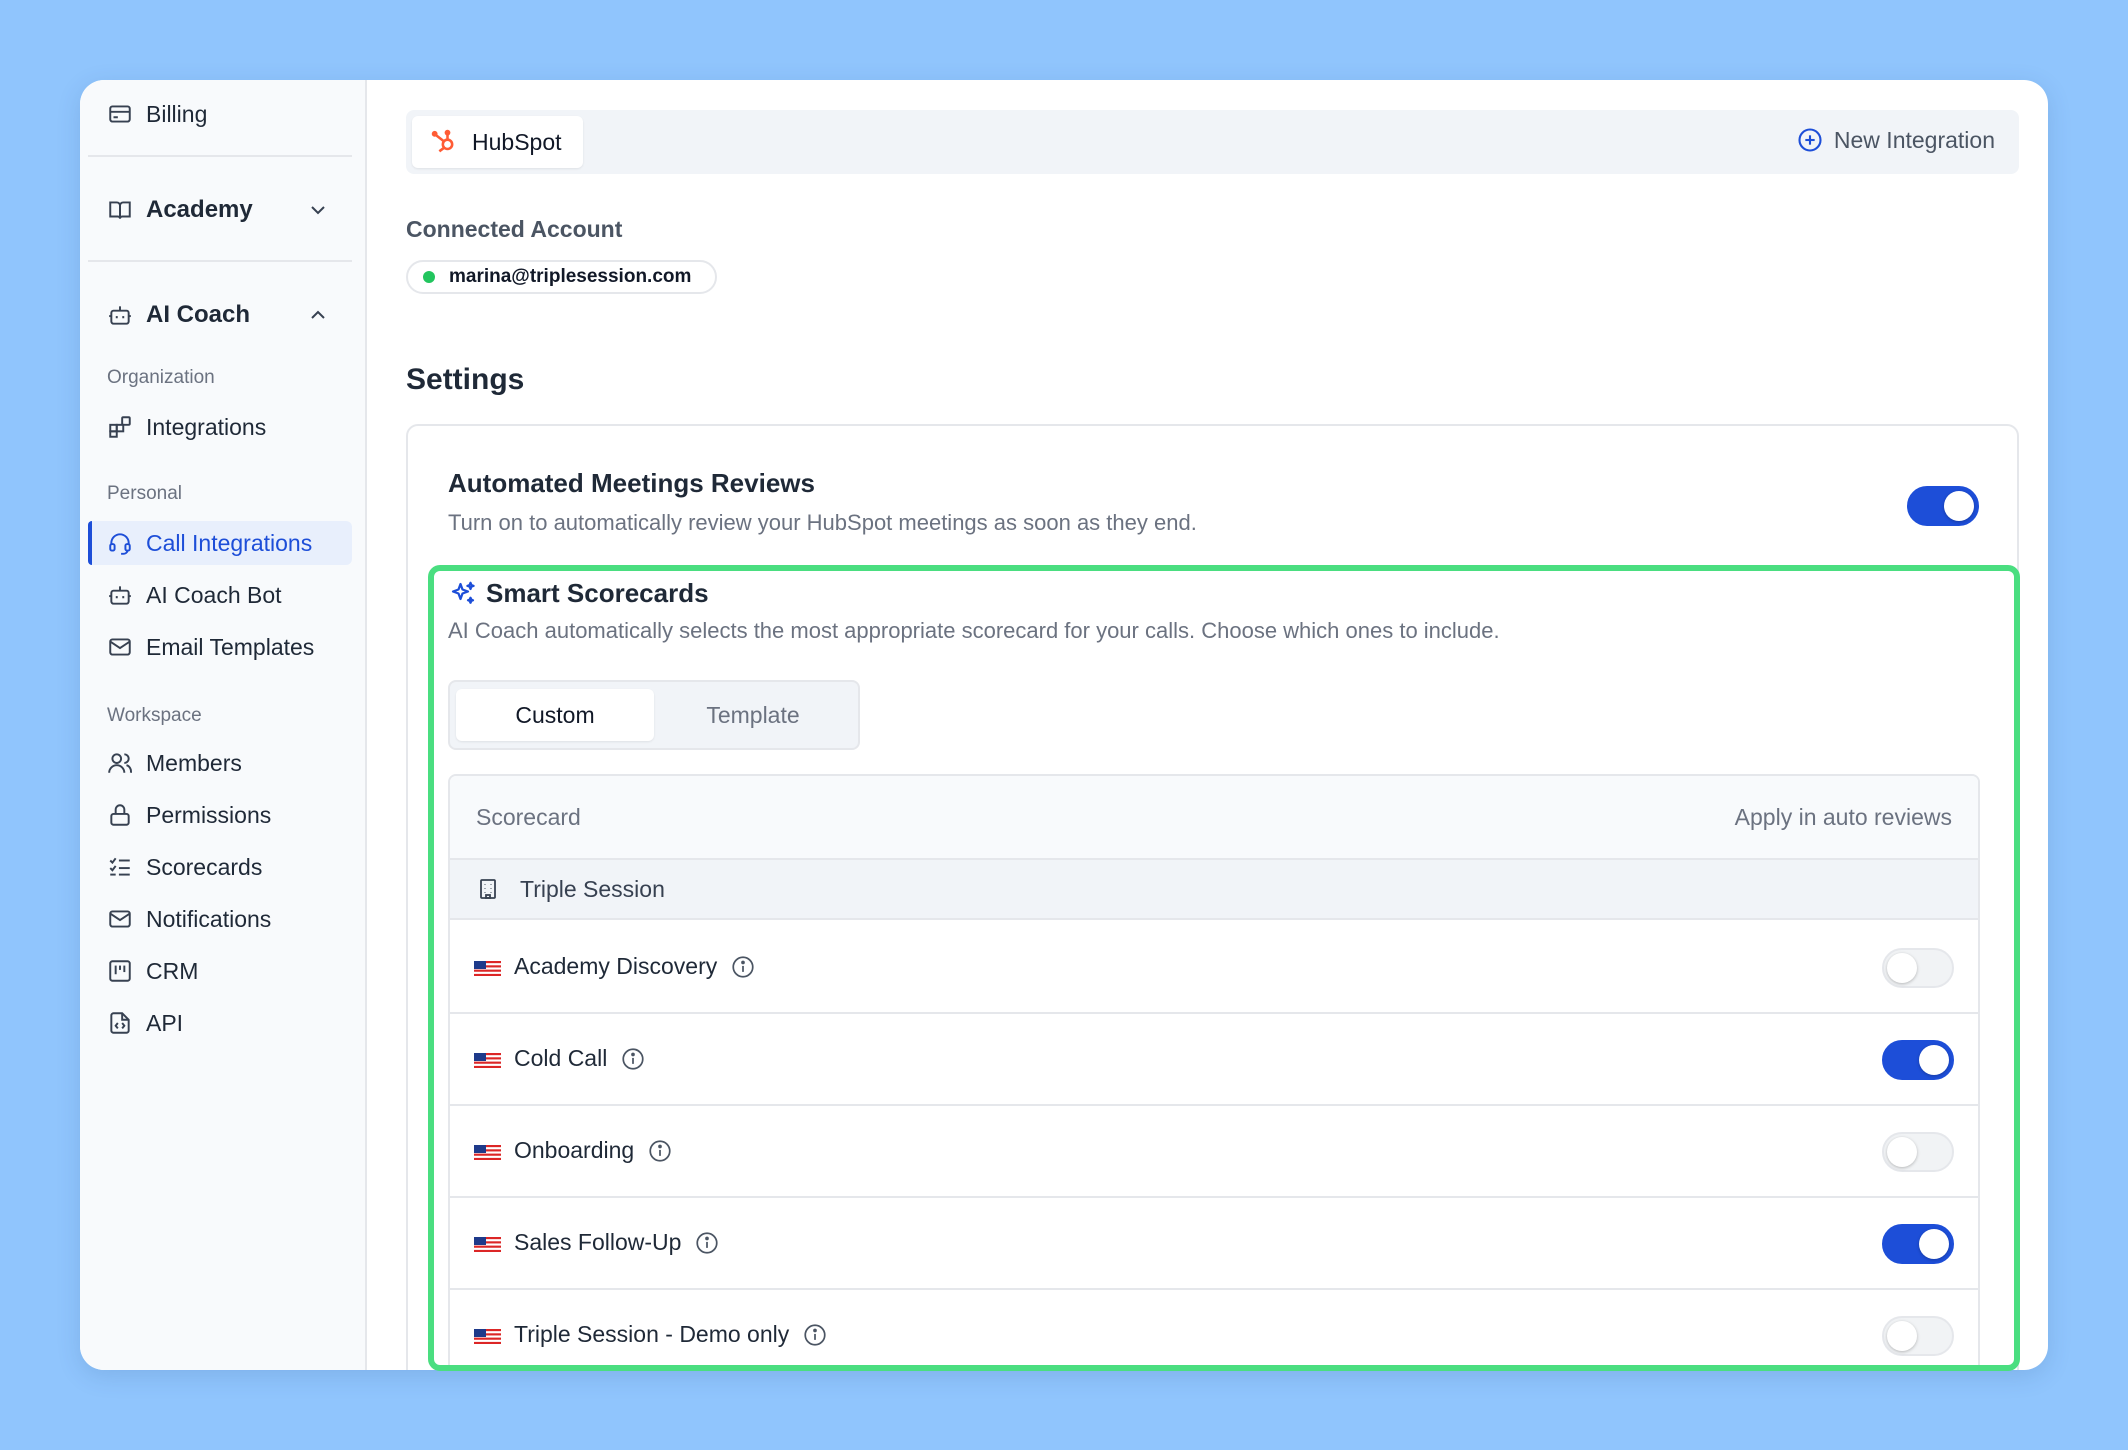 This screenshot has width=2128, height=1450. What do you see at coordinates (1214, 1330) in the screenshot?
I see `table-row: Triple Session - Demo only` at bounding box center [1214, 1330].